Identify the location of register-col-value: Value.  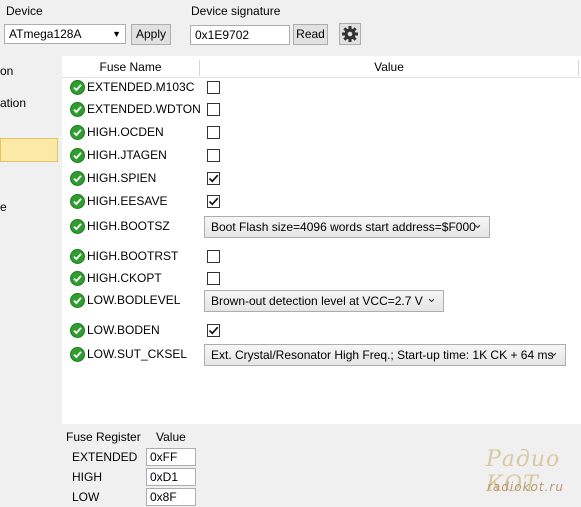
(171, 437).